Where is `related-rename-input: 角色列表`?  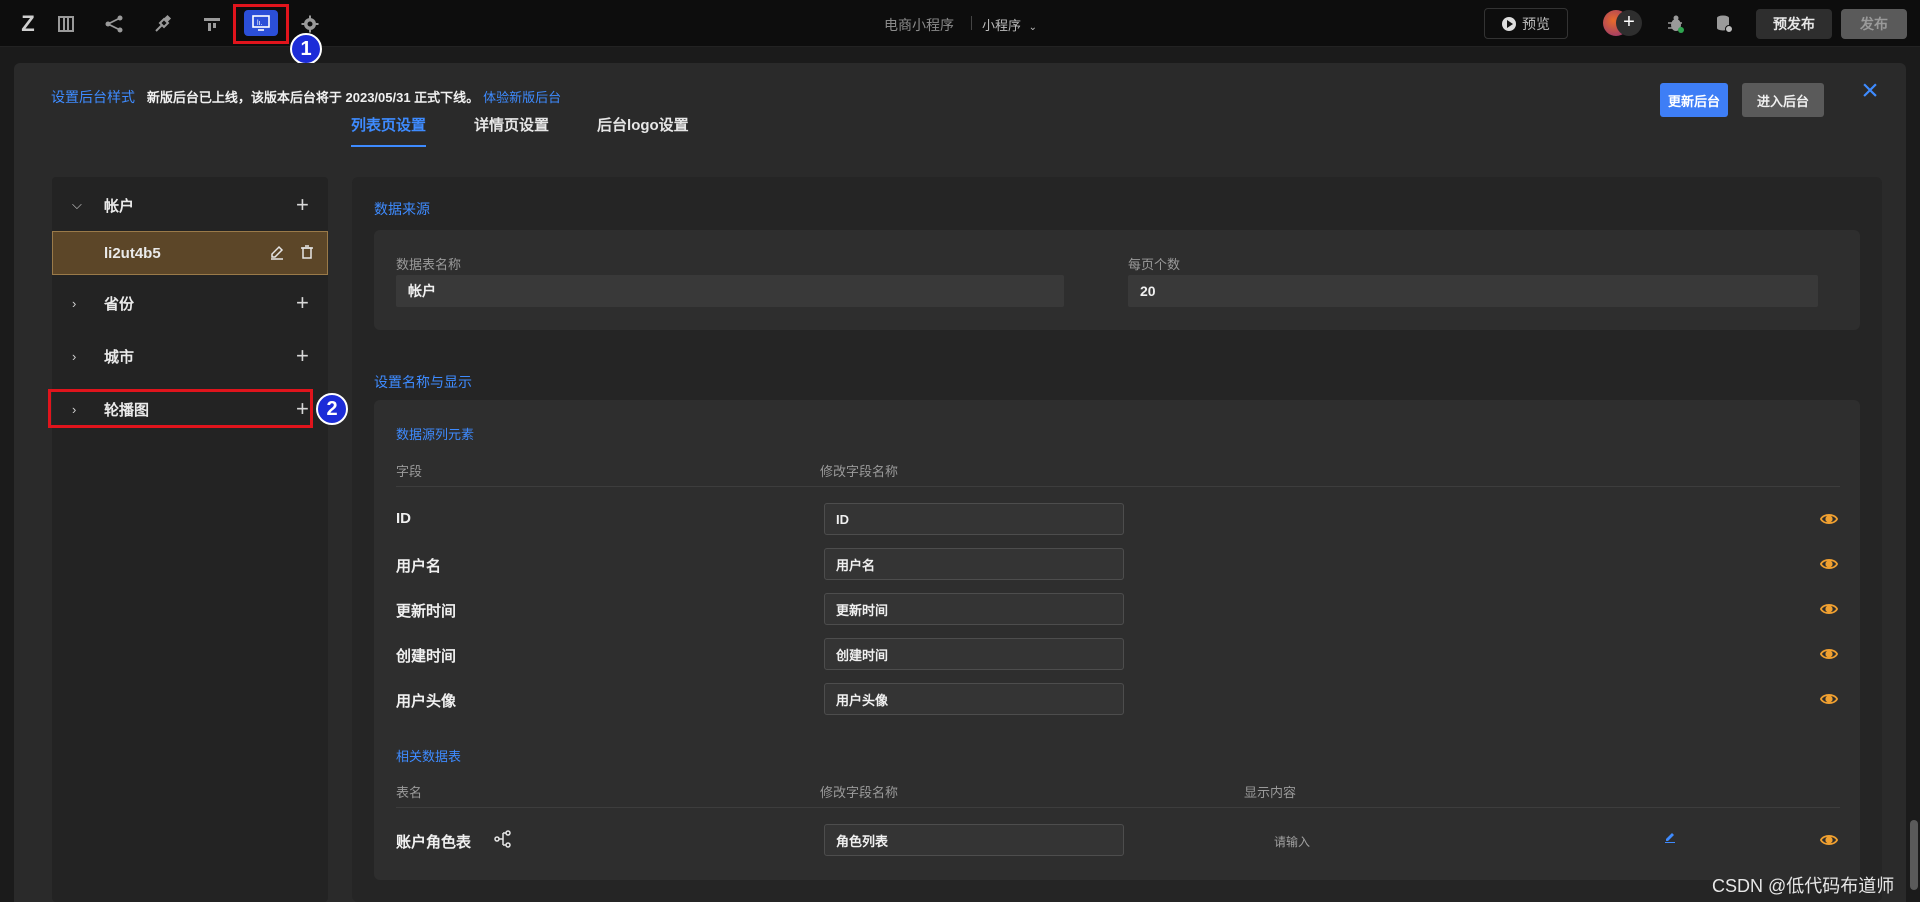 related-rename-input: 角色列表 is located at coordinates (974, 840).